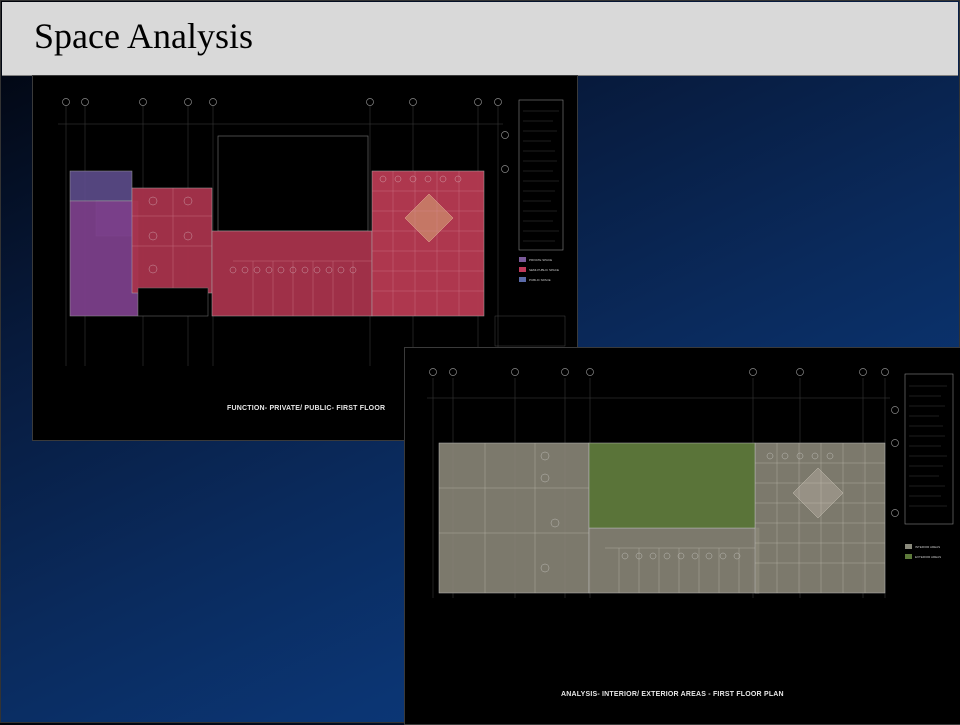 This screenshot has height=725, width=960. I want to click on legend-label-private: PRIVATE SPACE, so click(541, 260).